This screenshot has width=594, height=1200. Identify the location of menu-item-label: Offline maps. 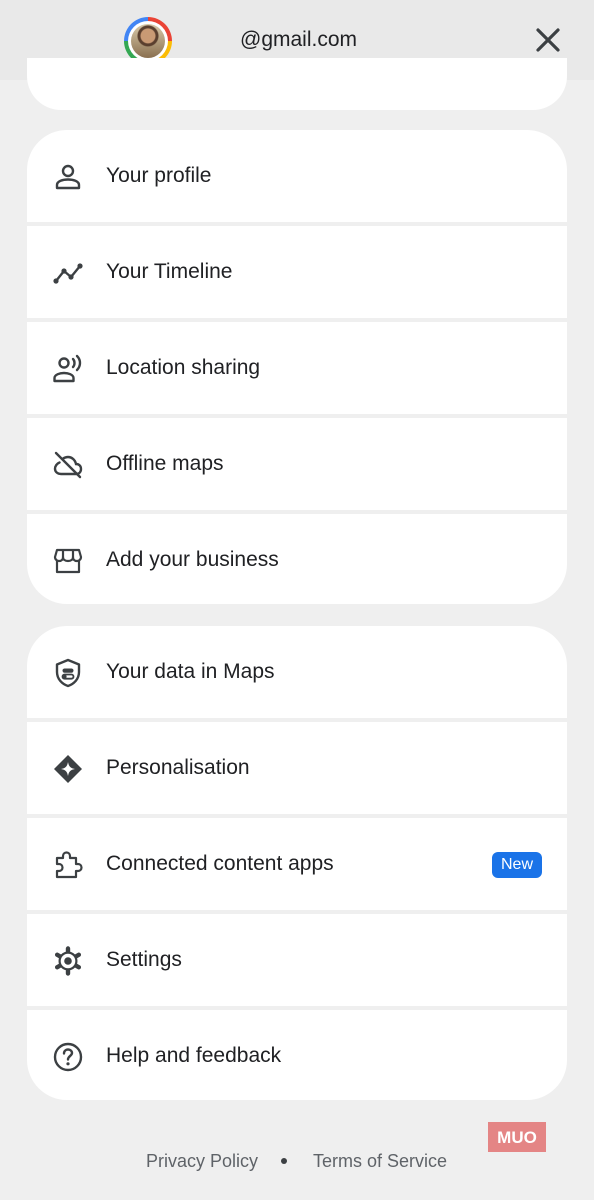
(165, 463).